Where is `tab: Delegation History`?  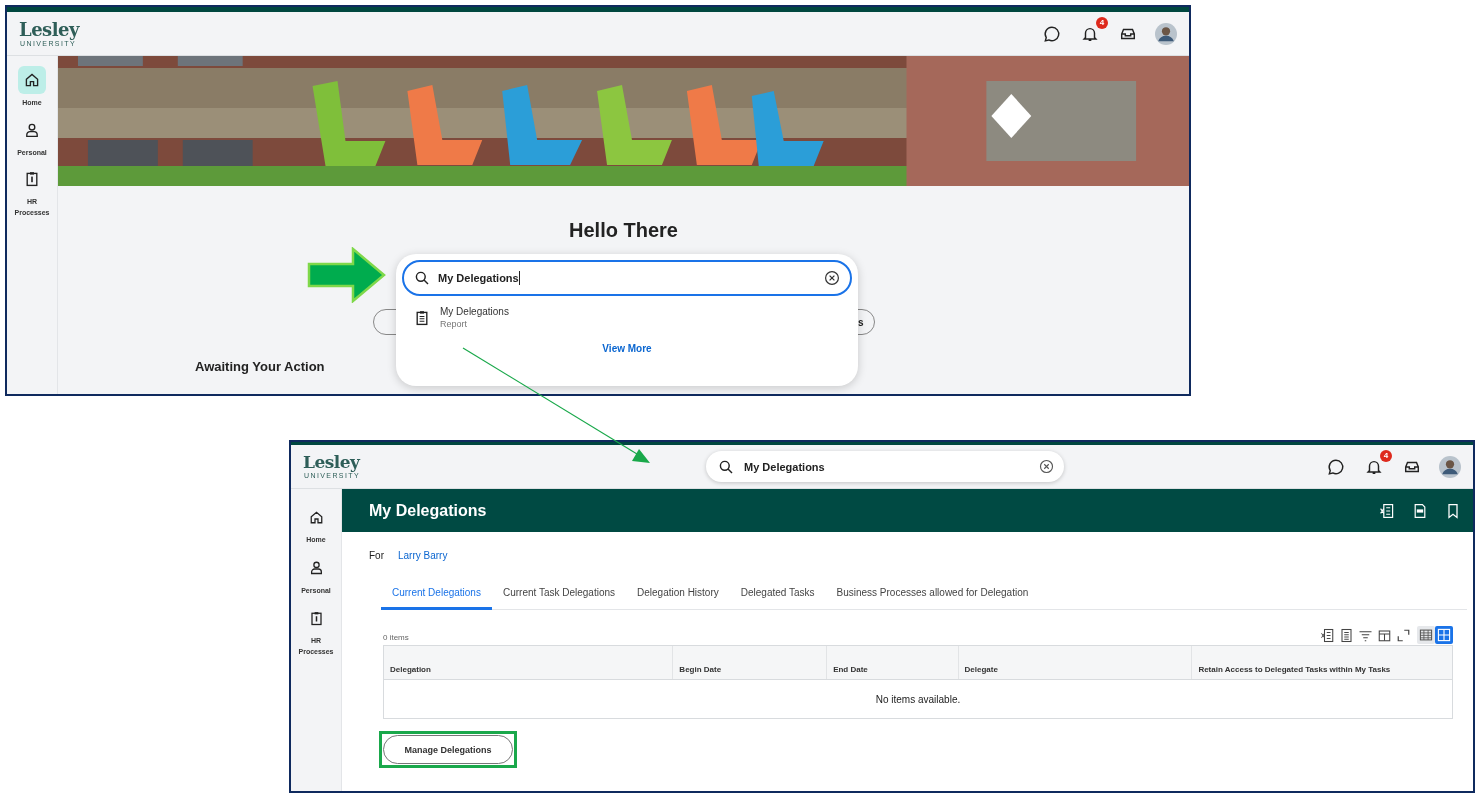 tab: Delegation History is located at coordinates (678, 595).